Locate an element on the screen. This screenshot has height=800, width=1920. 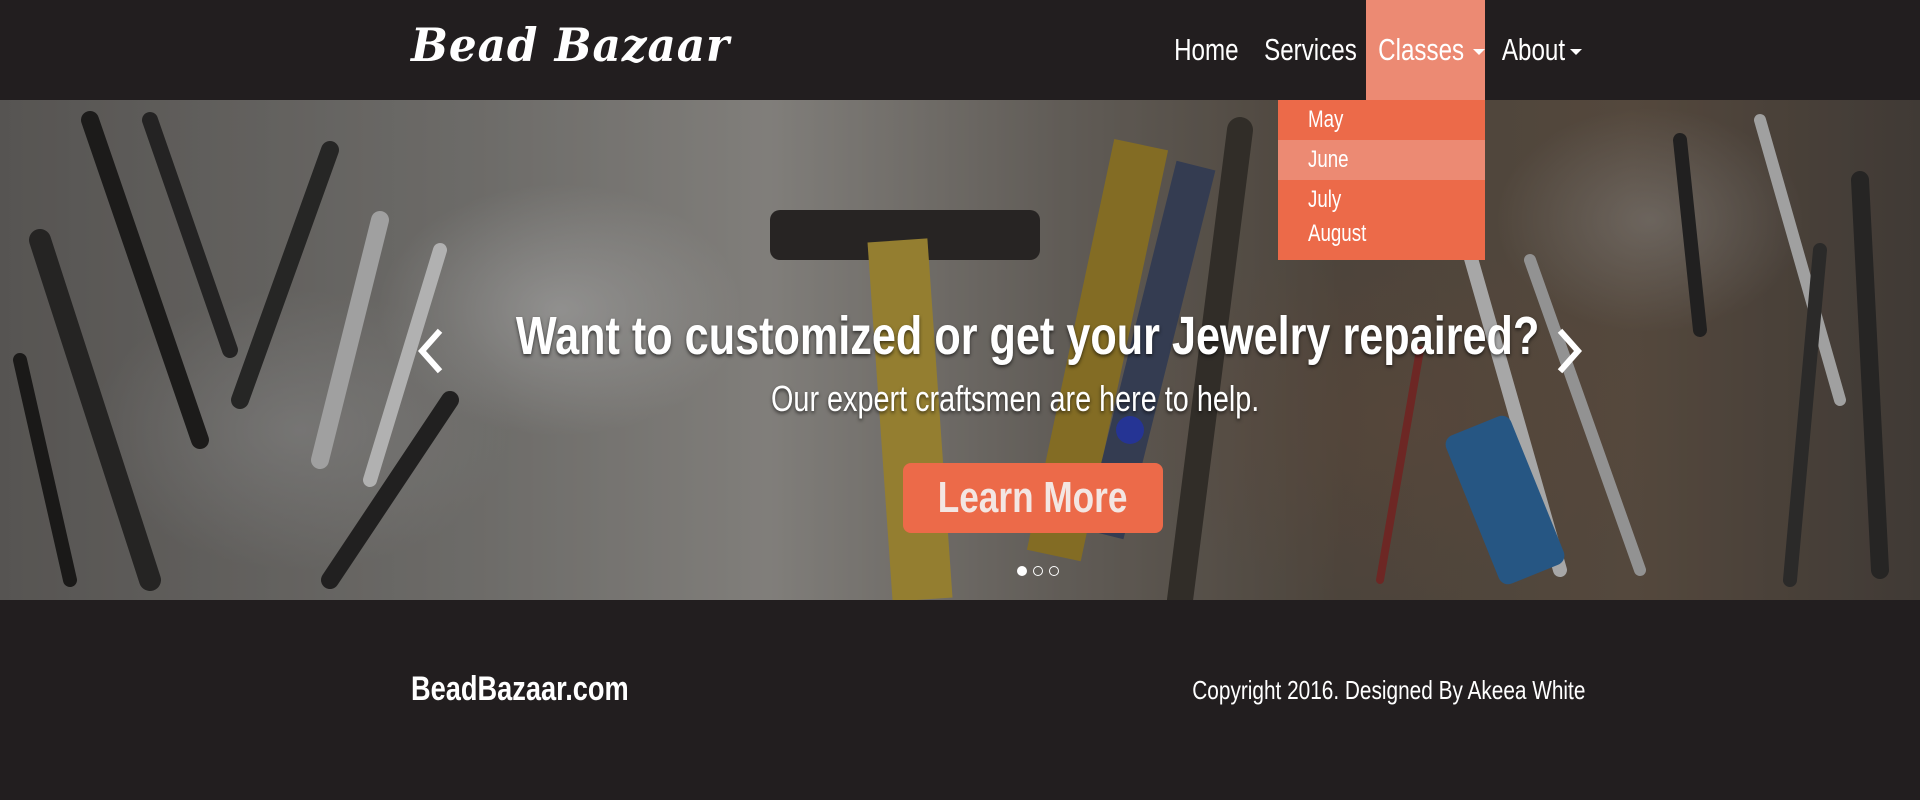
nav-services-label: Services is located at coordinates (1310, 49).